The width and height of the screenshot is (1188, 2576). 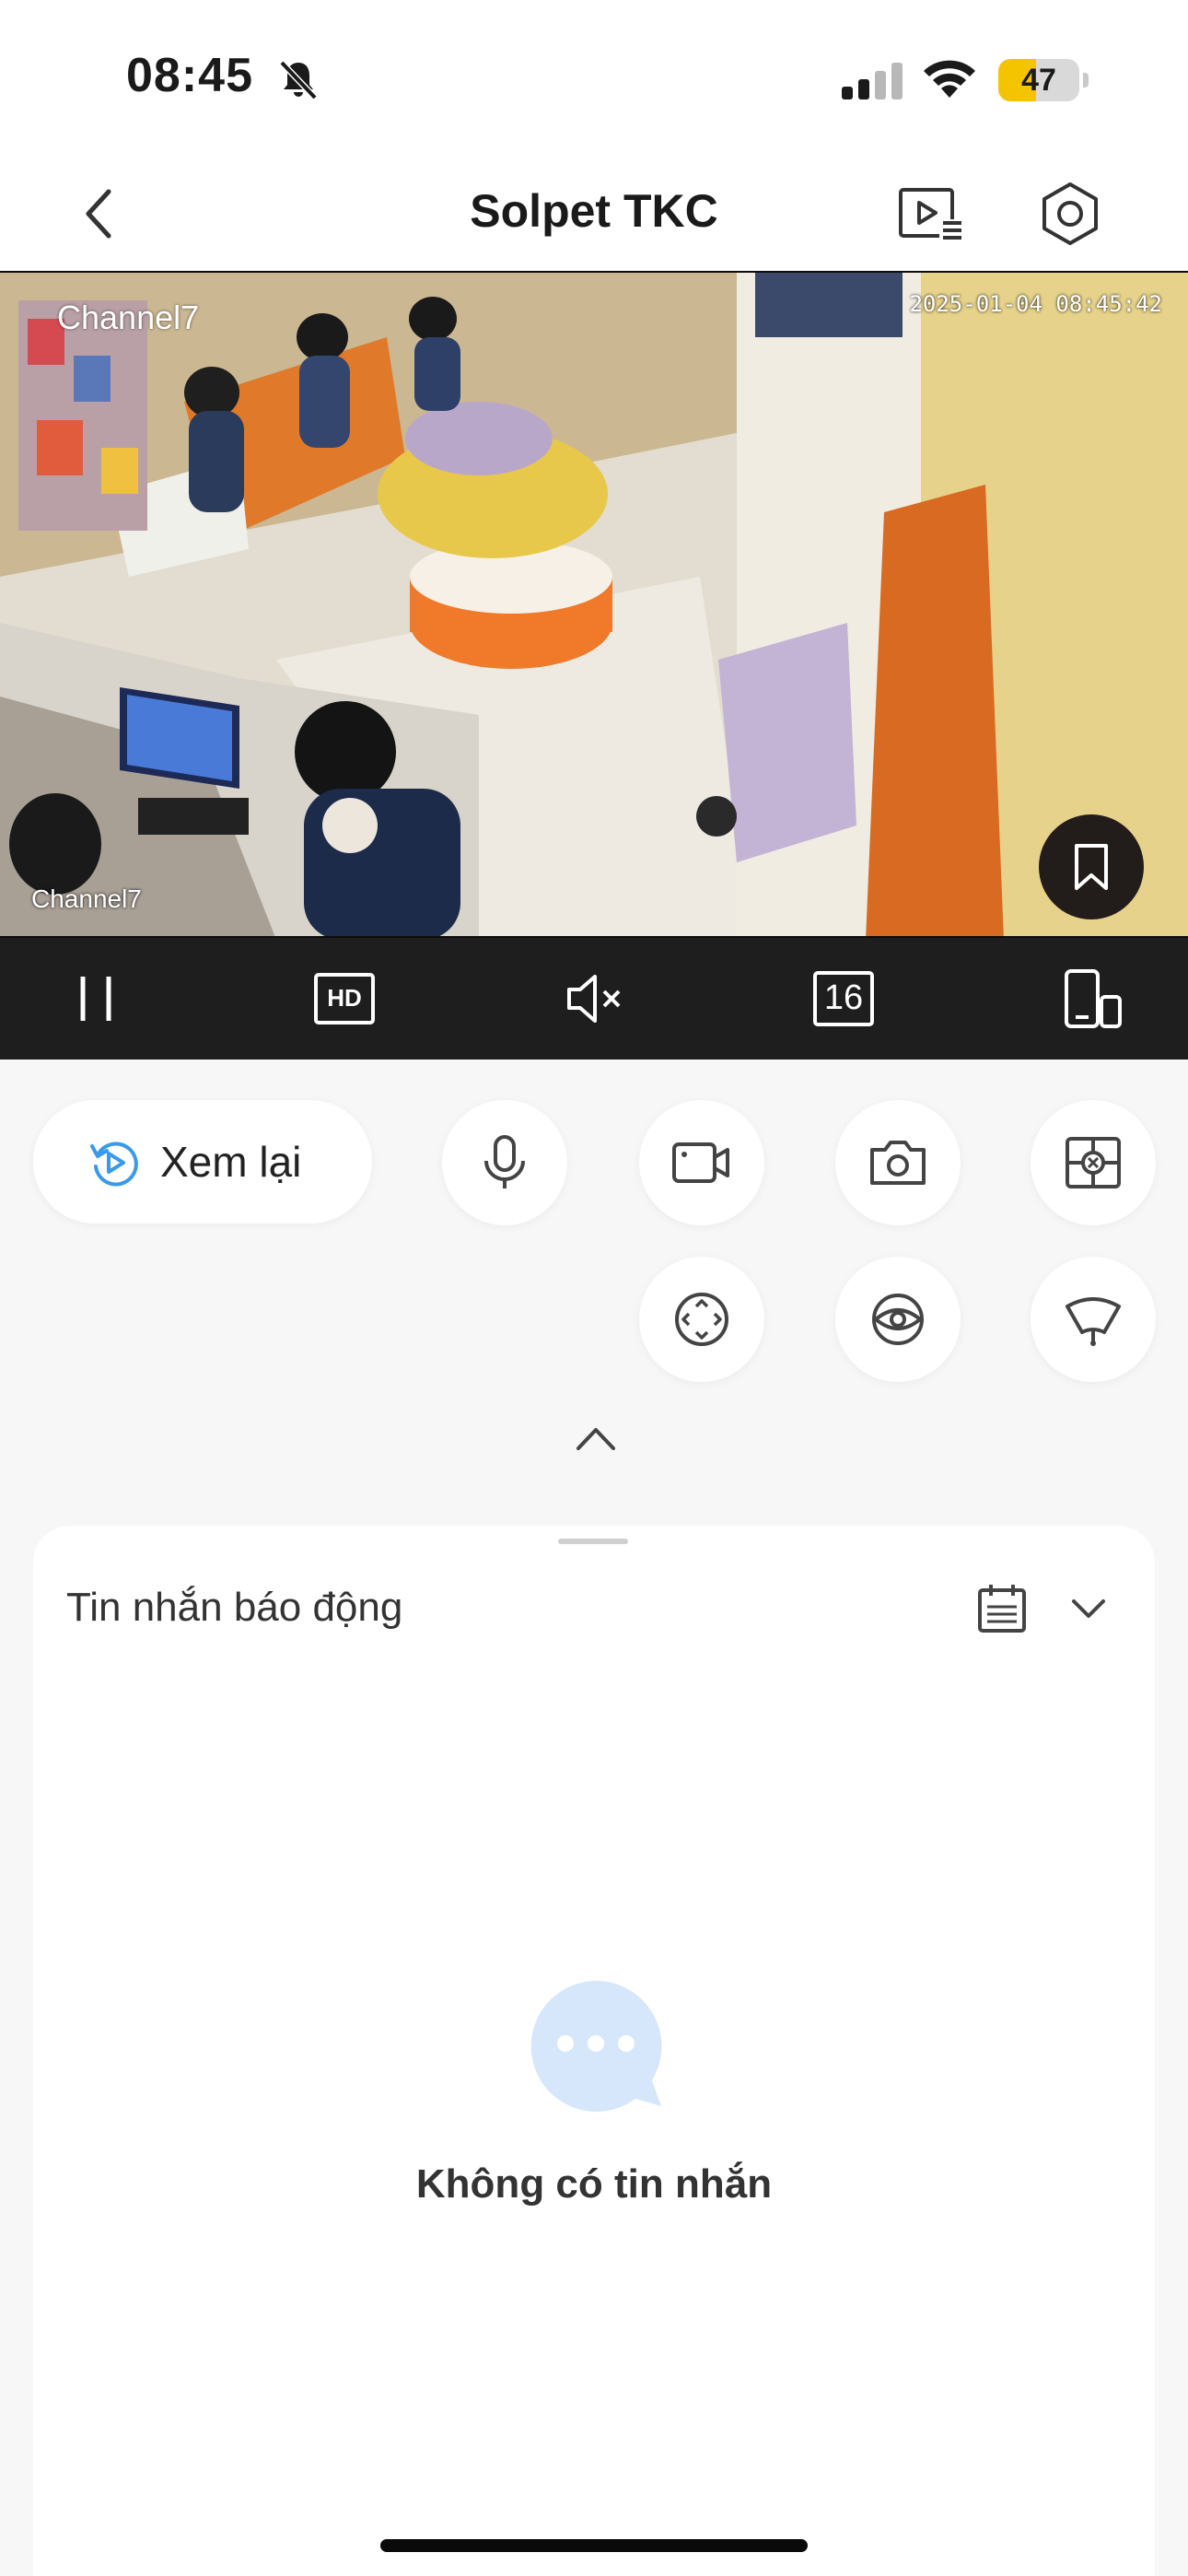 What do you see at coordinates (128, 317) in the screenshot?
I see `channel-label-top: Channel7` at bounding box center [128, 317].